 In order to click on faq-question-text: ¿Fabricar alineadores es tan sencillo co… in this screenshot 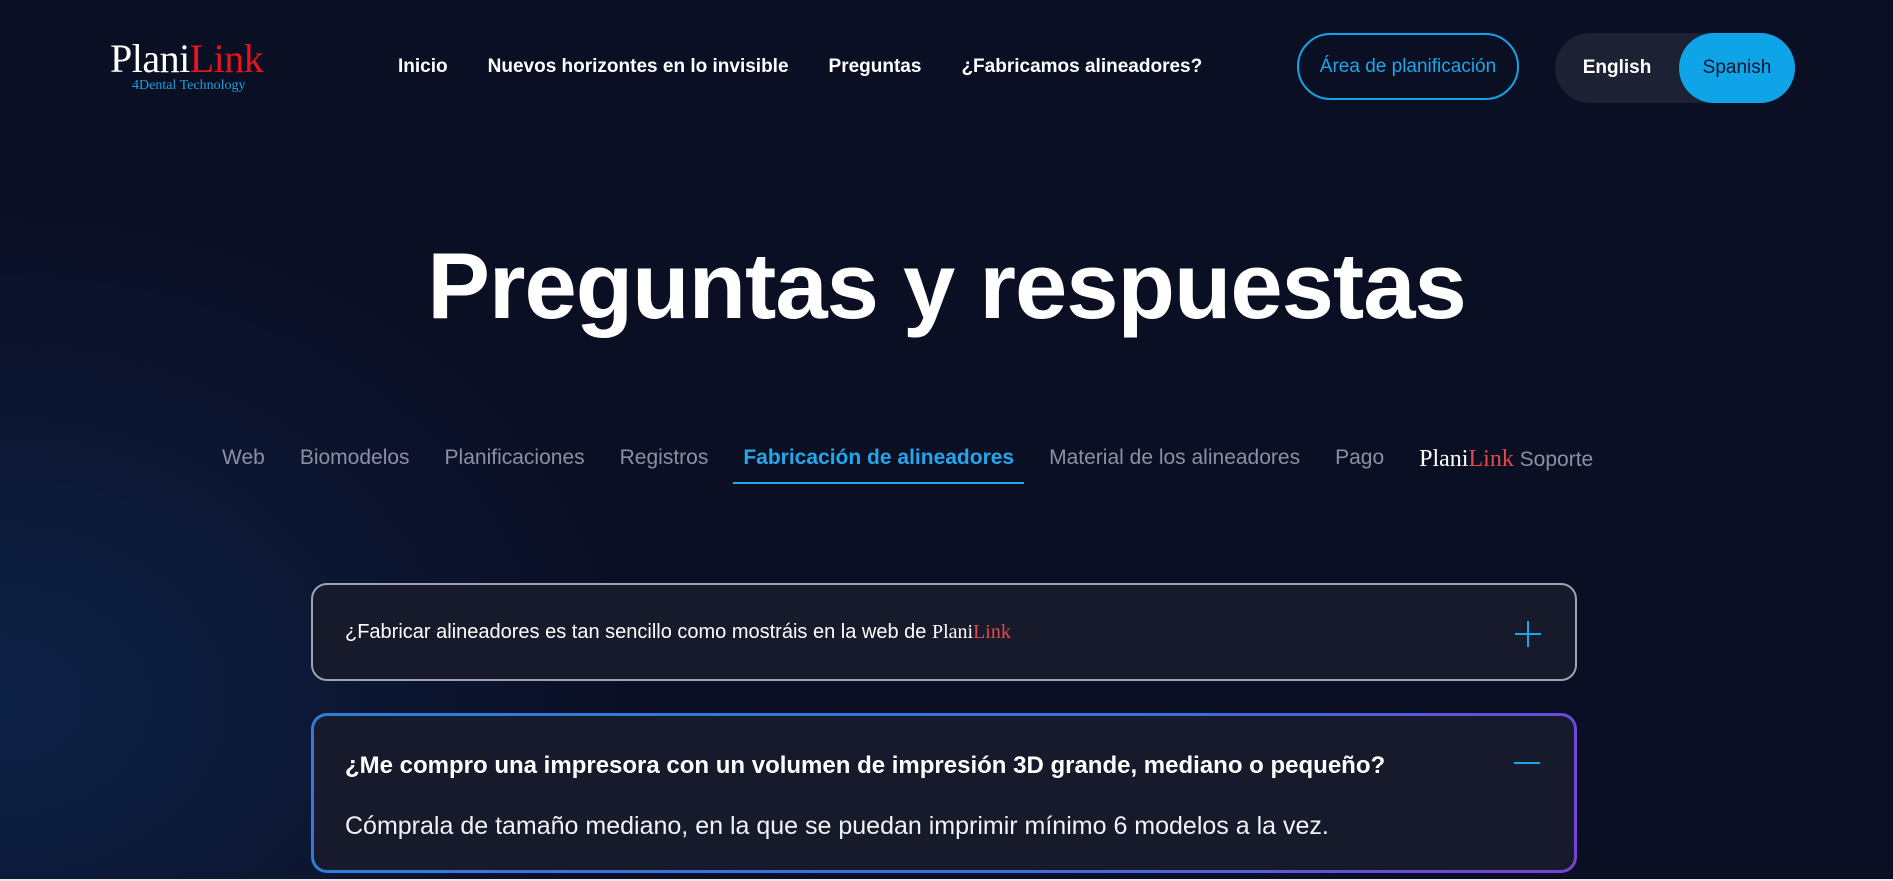, I will do `click(638, 632)`.